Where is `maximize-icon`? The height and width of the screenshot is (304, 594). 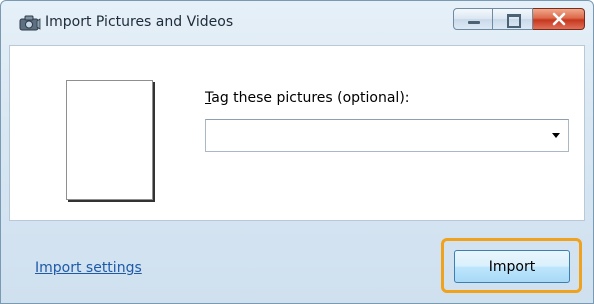
maximize-icon is located at coordinates (514, 21).